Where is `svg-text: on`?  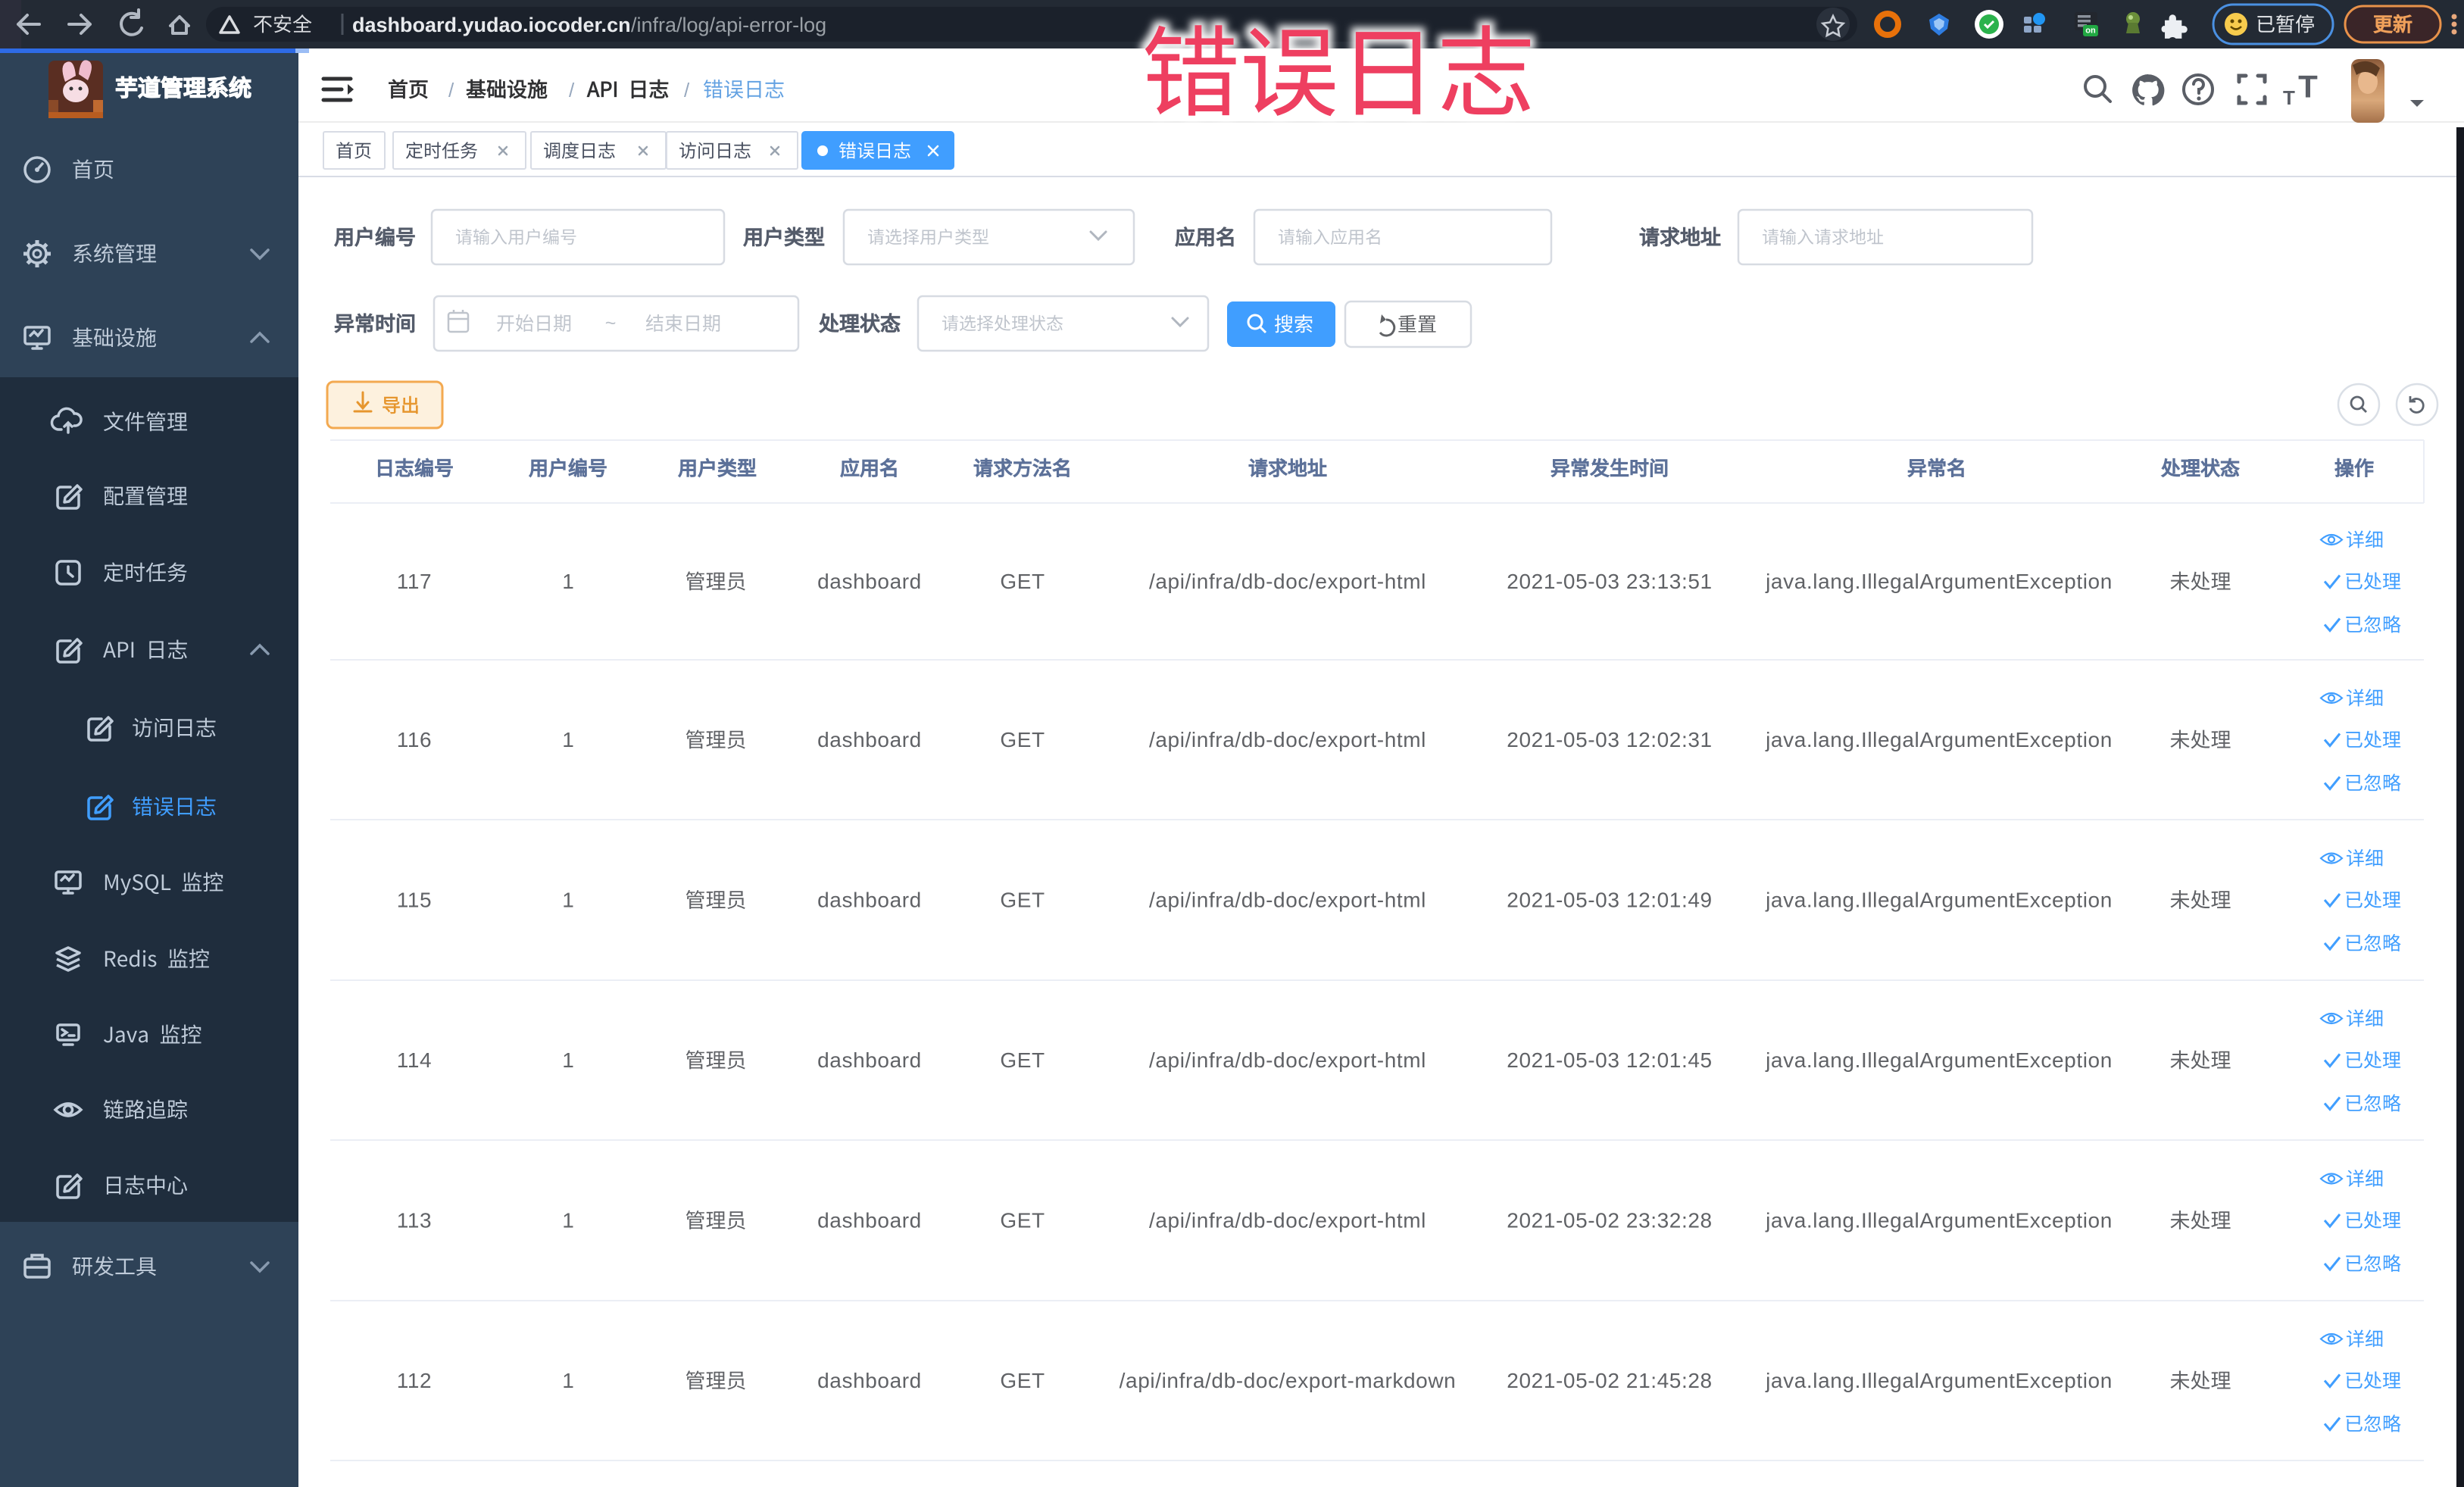 svg-text: on is located at coordinates (2090, 31).